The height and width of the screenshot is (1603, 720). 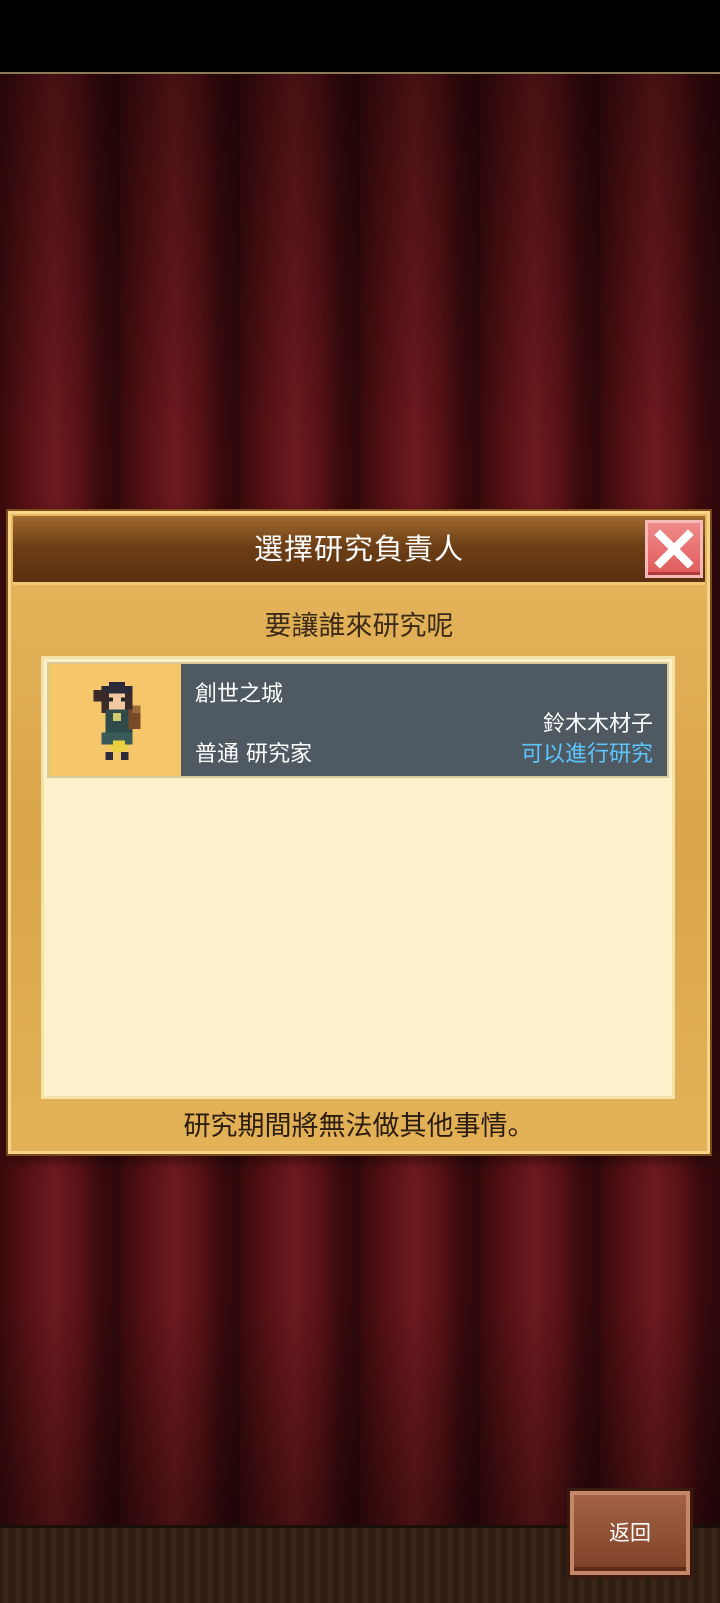 I want to click on dialog-header: 選擇研究負責人, so click(x=359, y=550).